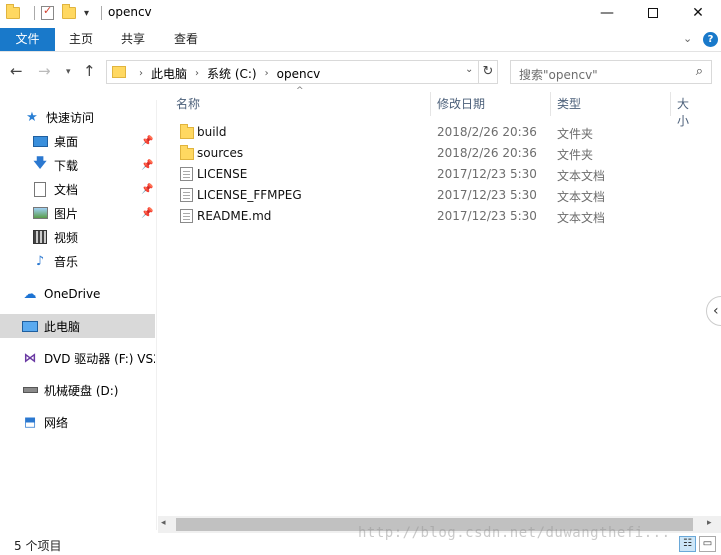  What do you see at coordinates (461, 103) in the screenshot?
I see `column-header-date: 修改日期` at bounding box center [461, 103].